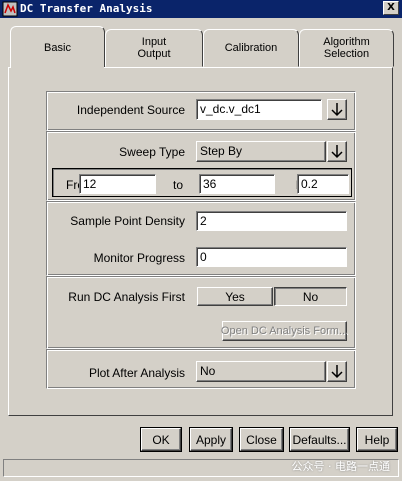 The image size is (402, 481). I want to click on sweep-type-combo: Step By, so click(261, 151).